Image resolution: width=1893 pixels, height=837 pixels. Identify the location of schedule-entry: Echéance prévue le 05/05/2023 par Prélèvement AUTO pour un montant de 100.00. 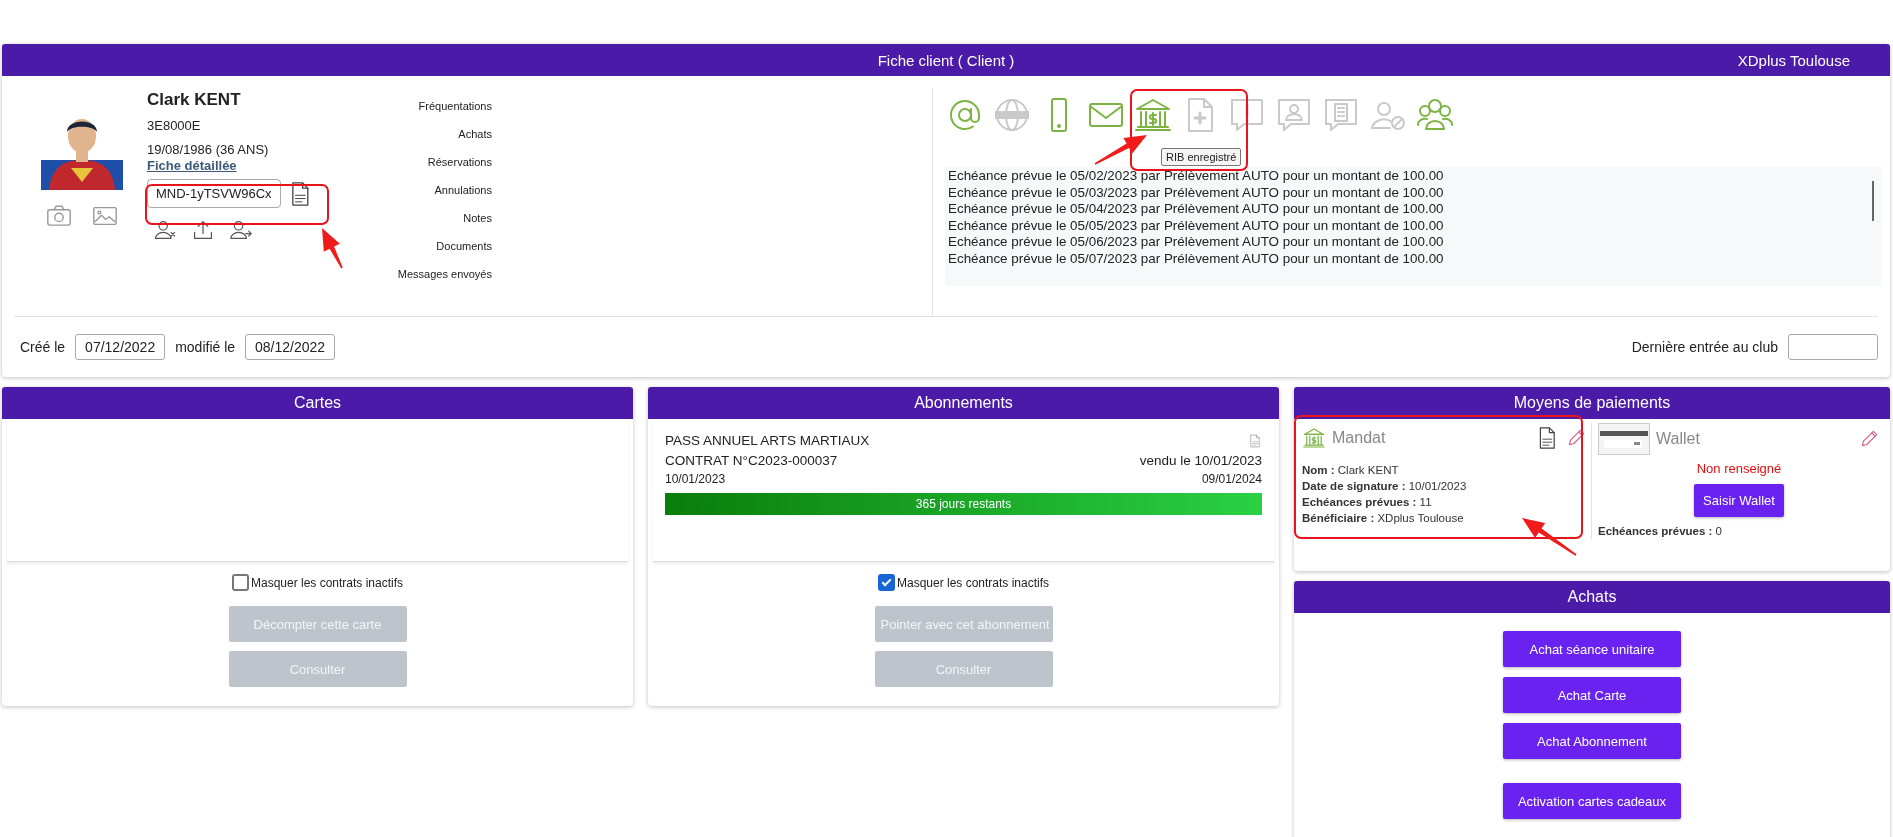
(1196, 225).